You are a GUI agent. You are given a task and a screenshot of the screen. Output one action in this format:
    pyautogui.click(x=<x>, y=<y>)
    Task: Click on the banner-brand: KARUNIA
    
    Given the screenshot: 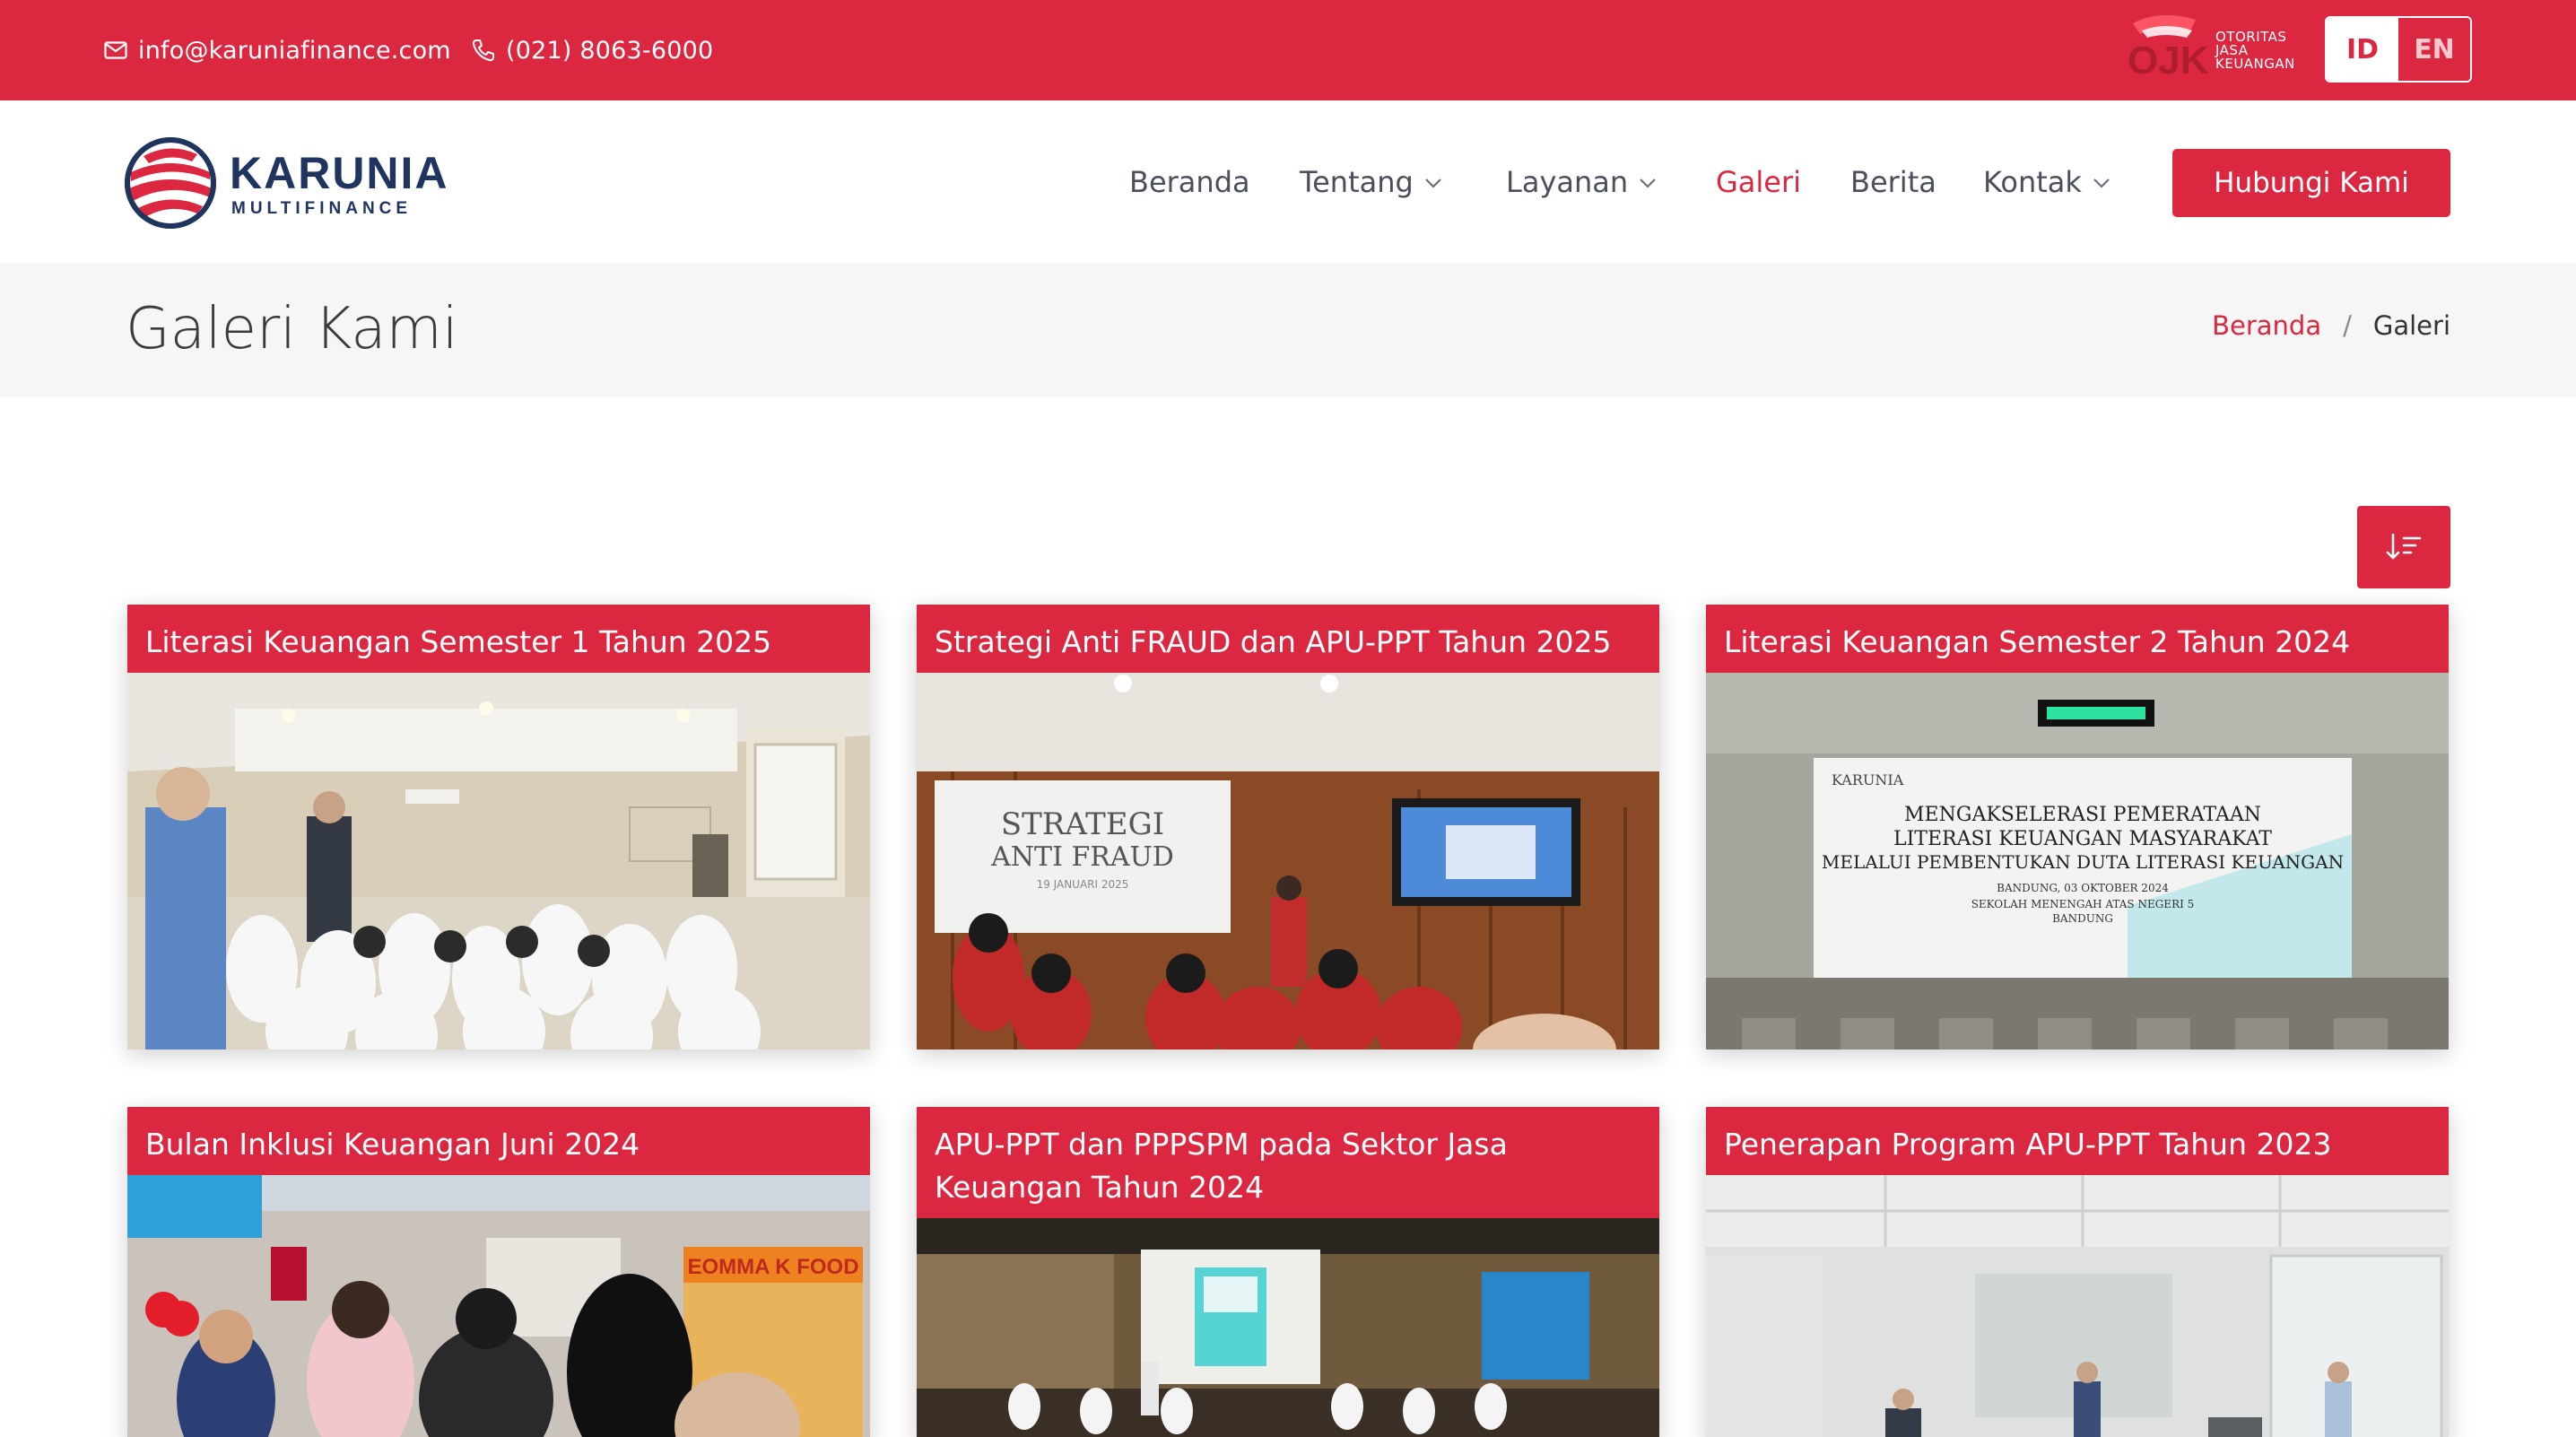 What is the action you would take?
    pyautogui.click(x=1868, y=779)
    